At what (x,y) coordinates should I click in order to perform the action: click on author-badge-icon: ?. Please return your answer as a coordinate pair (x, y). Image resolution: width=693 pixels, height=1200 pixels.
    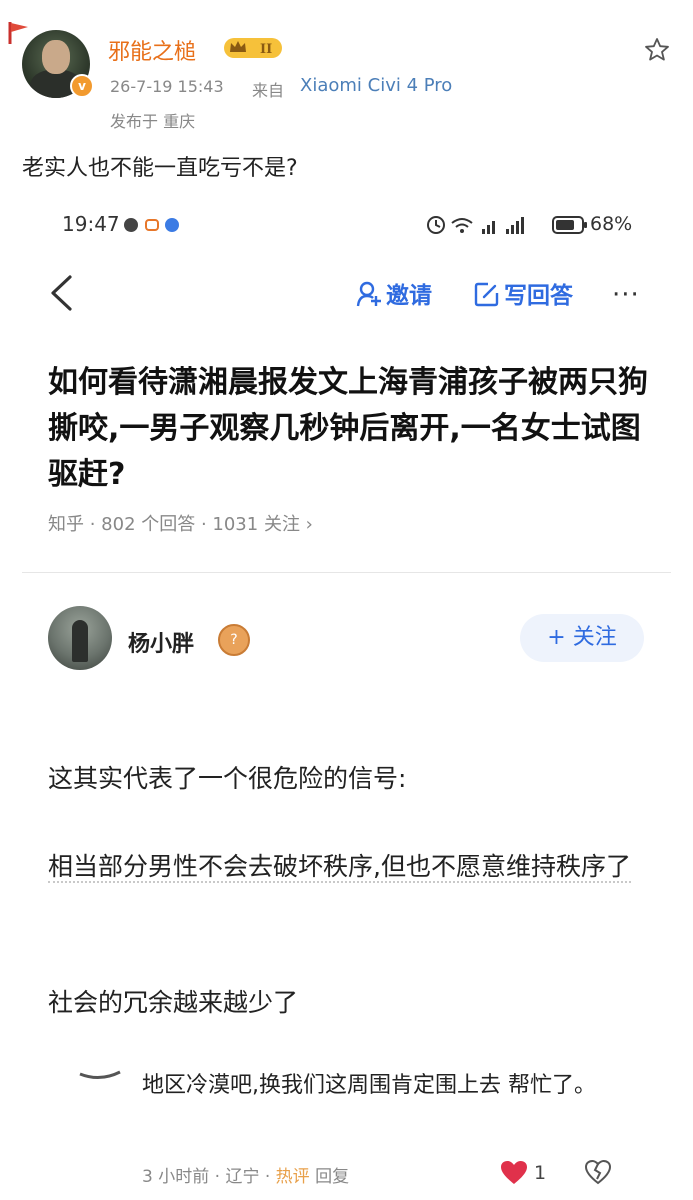
    Looking at the image, I should click on (234, 640).